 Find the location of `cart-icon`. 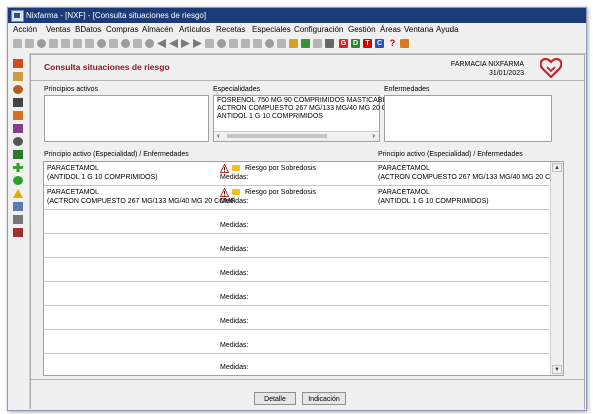

cart-icon is located at coordinates (18, 102).